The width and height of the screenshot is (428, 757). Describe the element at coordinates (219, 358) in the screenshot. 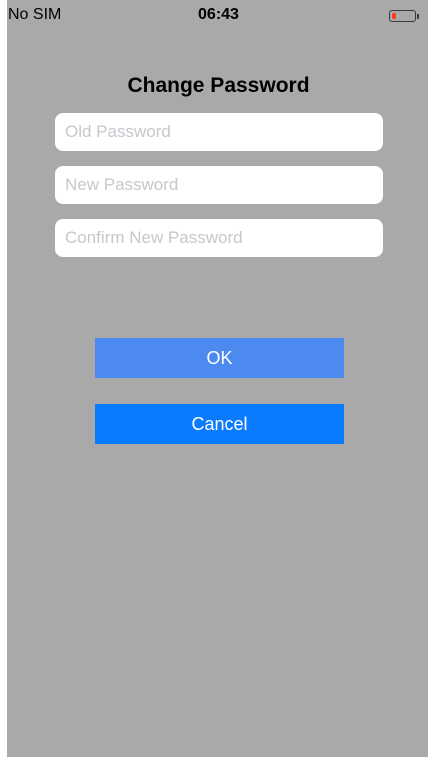

I see `ok-button: OK` at that location.